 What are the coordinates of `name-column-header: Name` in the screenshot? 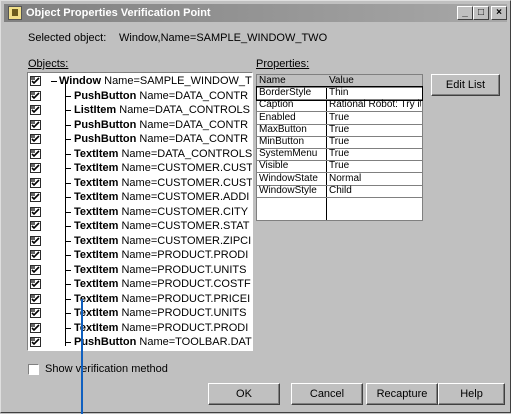 It's located at (272, 80).